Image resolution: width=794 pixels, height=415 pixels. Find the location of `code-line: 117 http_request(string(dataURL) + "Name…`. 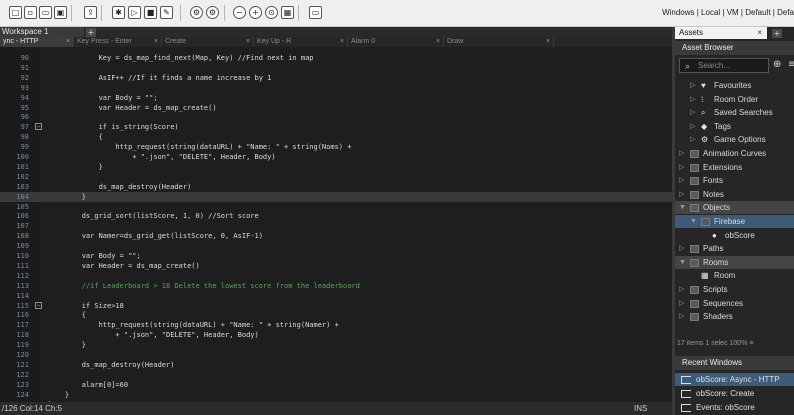

code-line: 117 http_request(string(dataURL) + "Name… is located at coordinates (337, 325).